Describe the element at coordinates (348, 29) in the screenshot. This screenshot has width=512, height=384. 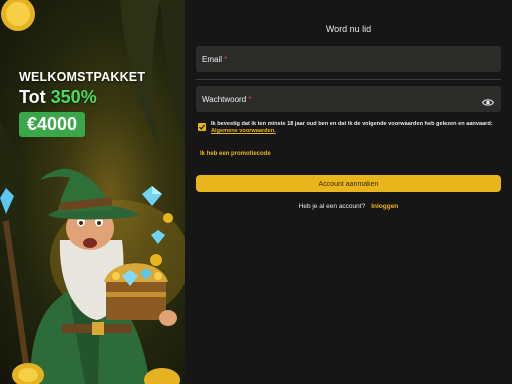
I see `form-title: Word nu lid` at that location.